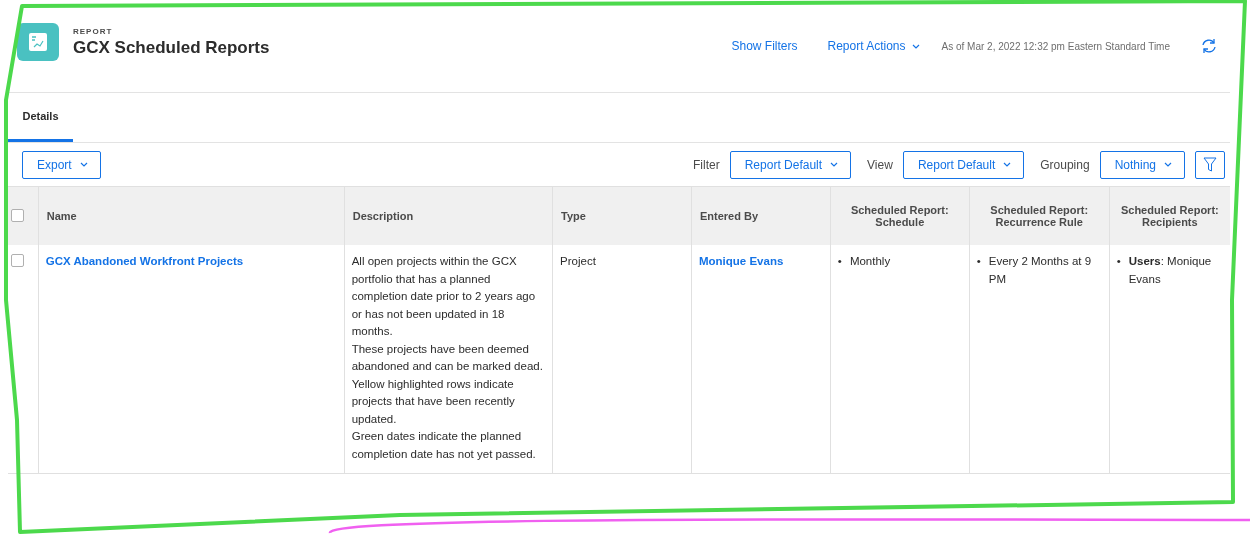  I want to click on select-label: Filter, so click(706, 164).